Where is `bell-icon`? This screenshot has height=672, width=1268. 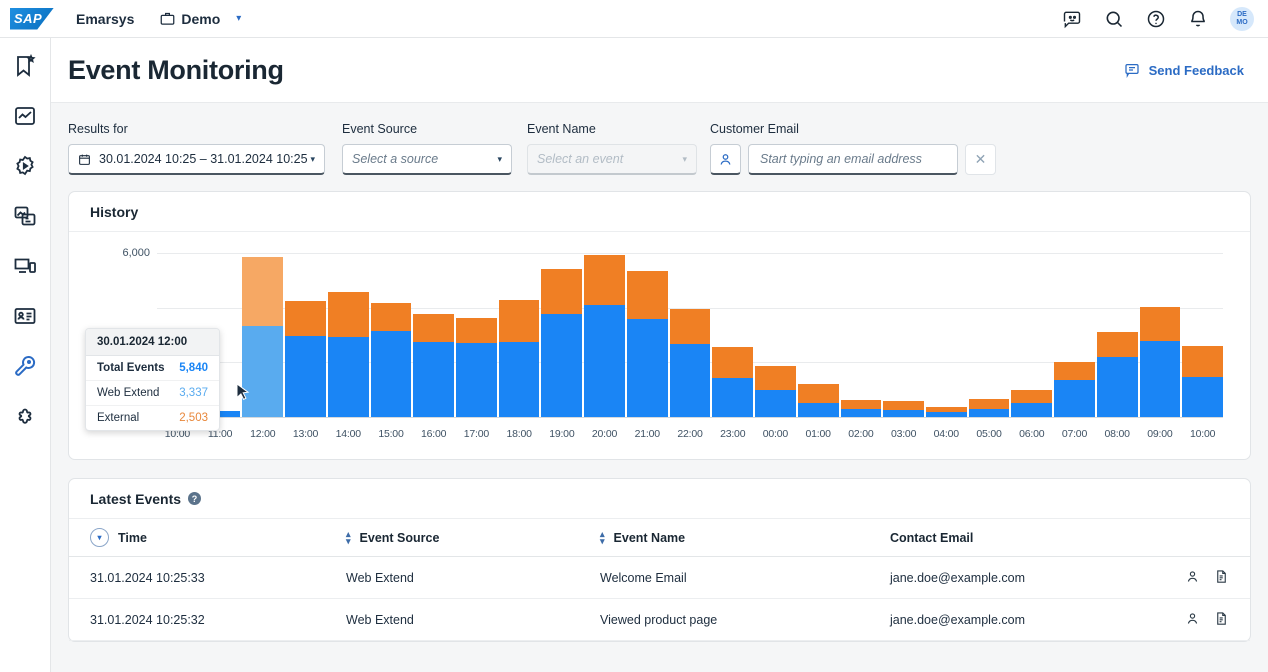
bell-icon is located at coordinates (1198, 19).